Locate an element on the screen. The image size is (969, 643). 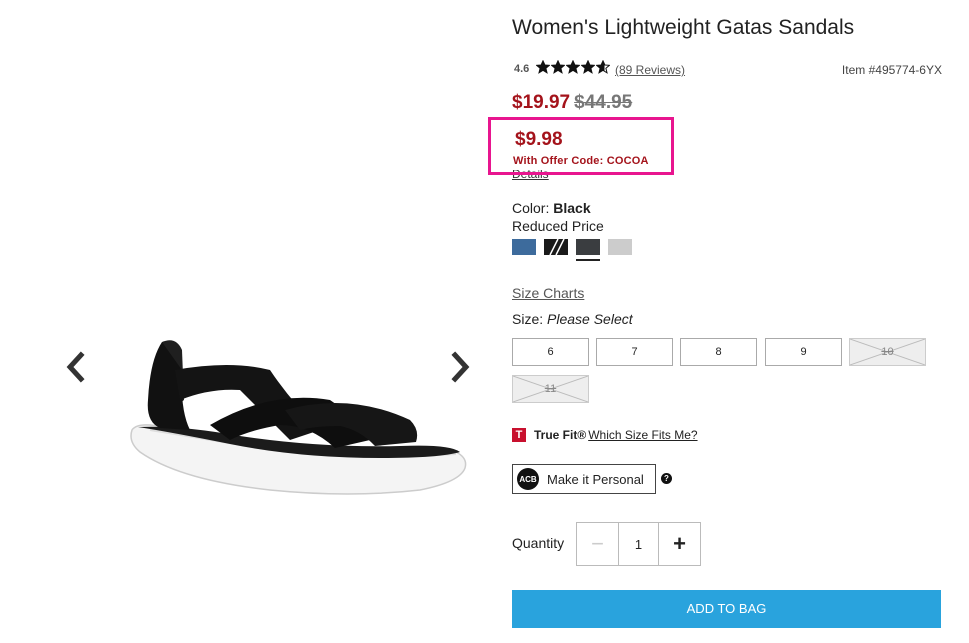
make-it-personal-button: ACB Make it Personal is located at coordinates (584, 479).